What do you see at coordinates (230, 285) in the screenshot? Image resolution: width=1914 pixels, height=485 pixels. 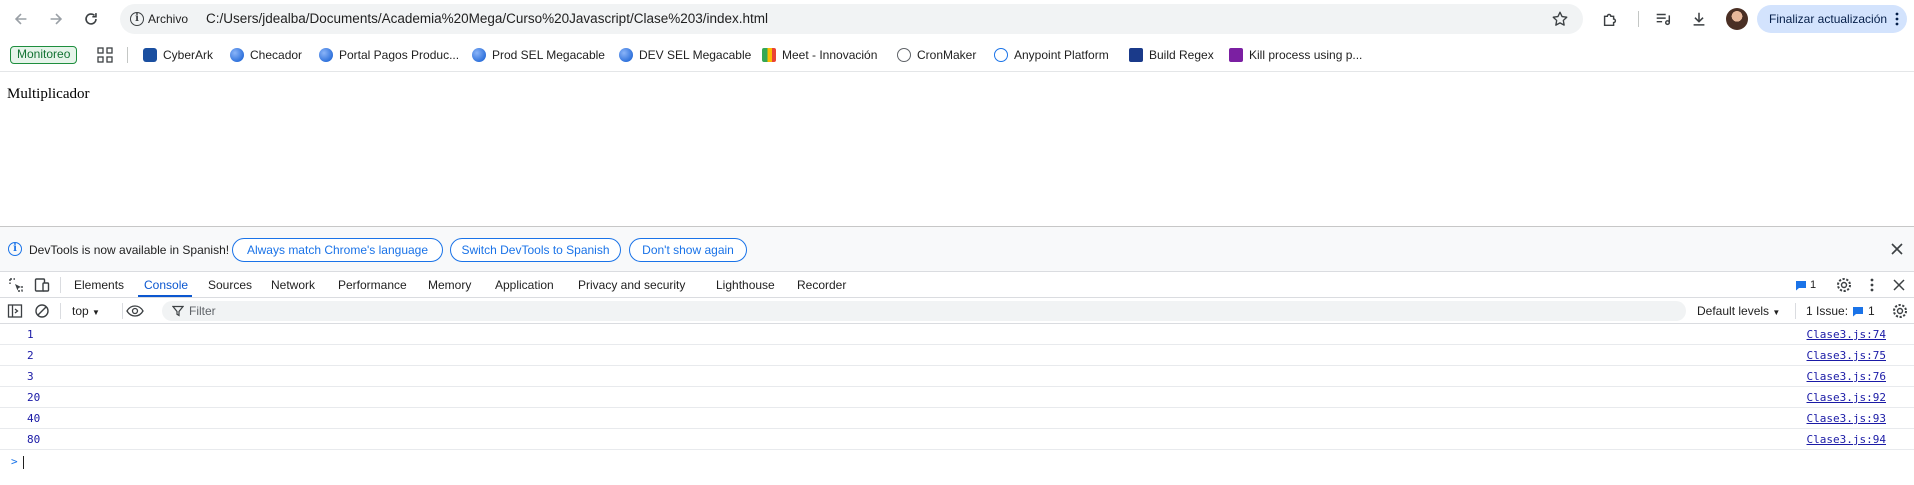 I see `tab-sources: Sources` at bounding box center [230, 285].